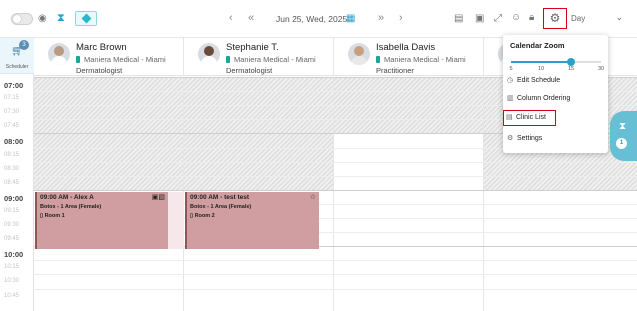  What do you see at coordinates (67, 197) in the screenshot?
I see `appointment-title: 09:00 AM - Alex A` at bounding box center [67, 197].